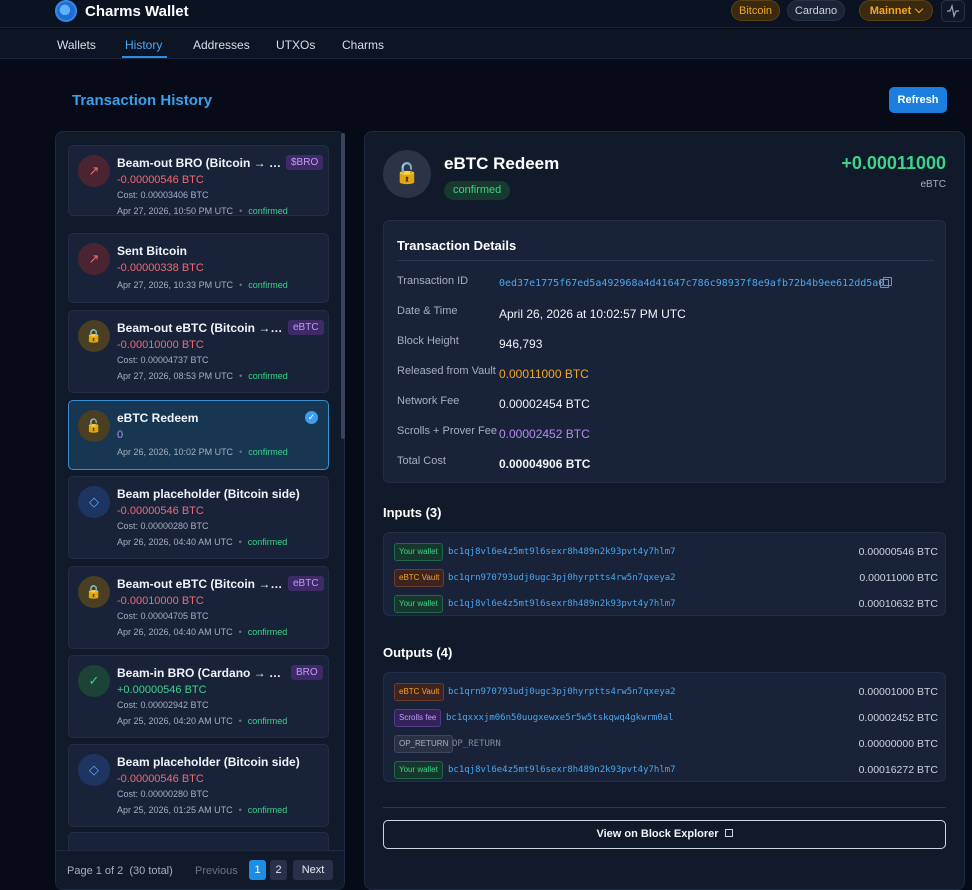  Describe the element at coordinates (816, 10) in the screenshot. I see `chain-cardano-button: Cardano` at that location.